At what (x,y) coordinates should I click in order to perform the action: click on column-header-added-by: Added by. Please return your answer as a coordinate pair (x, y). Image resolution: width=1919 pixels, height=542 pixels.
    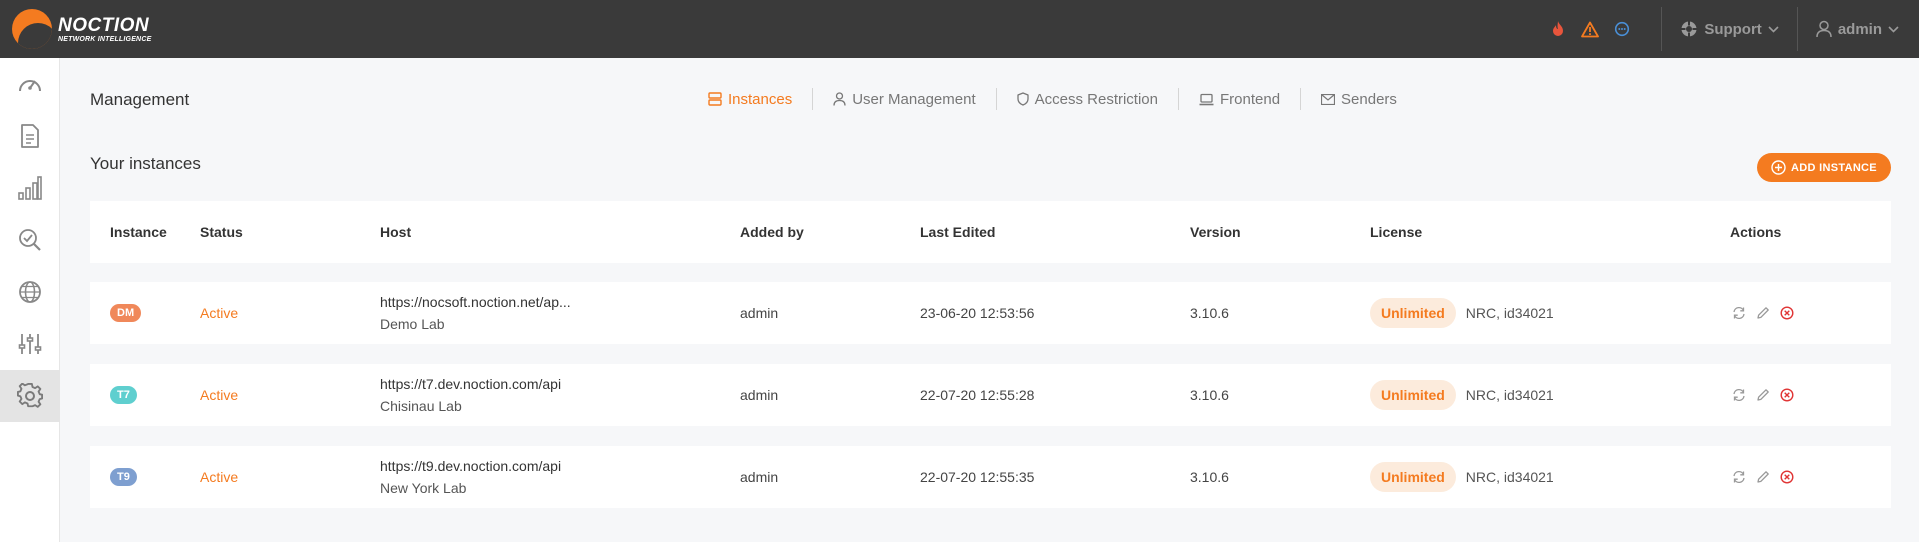
    Looking at the image, I should click on (772, 232).